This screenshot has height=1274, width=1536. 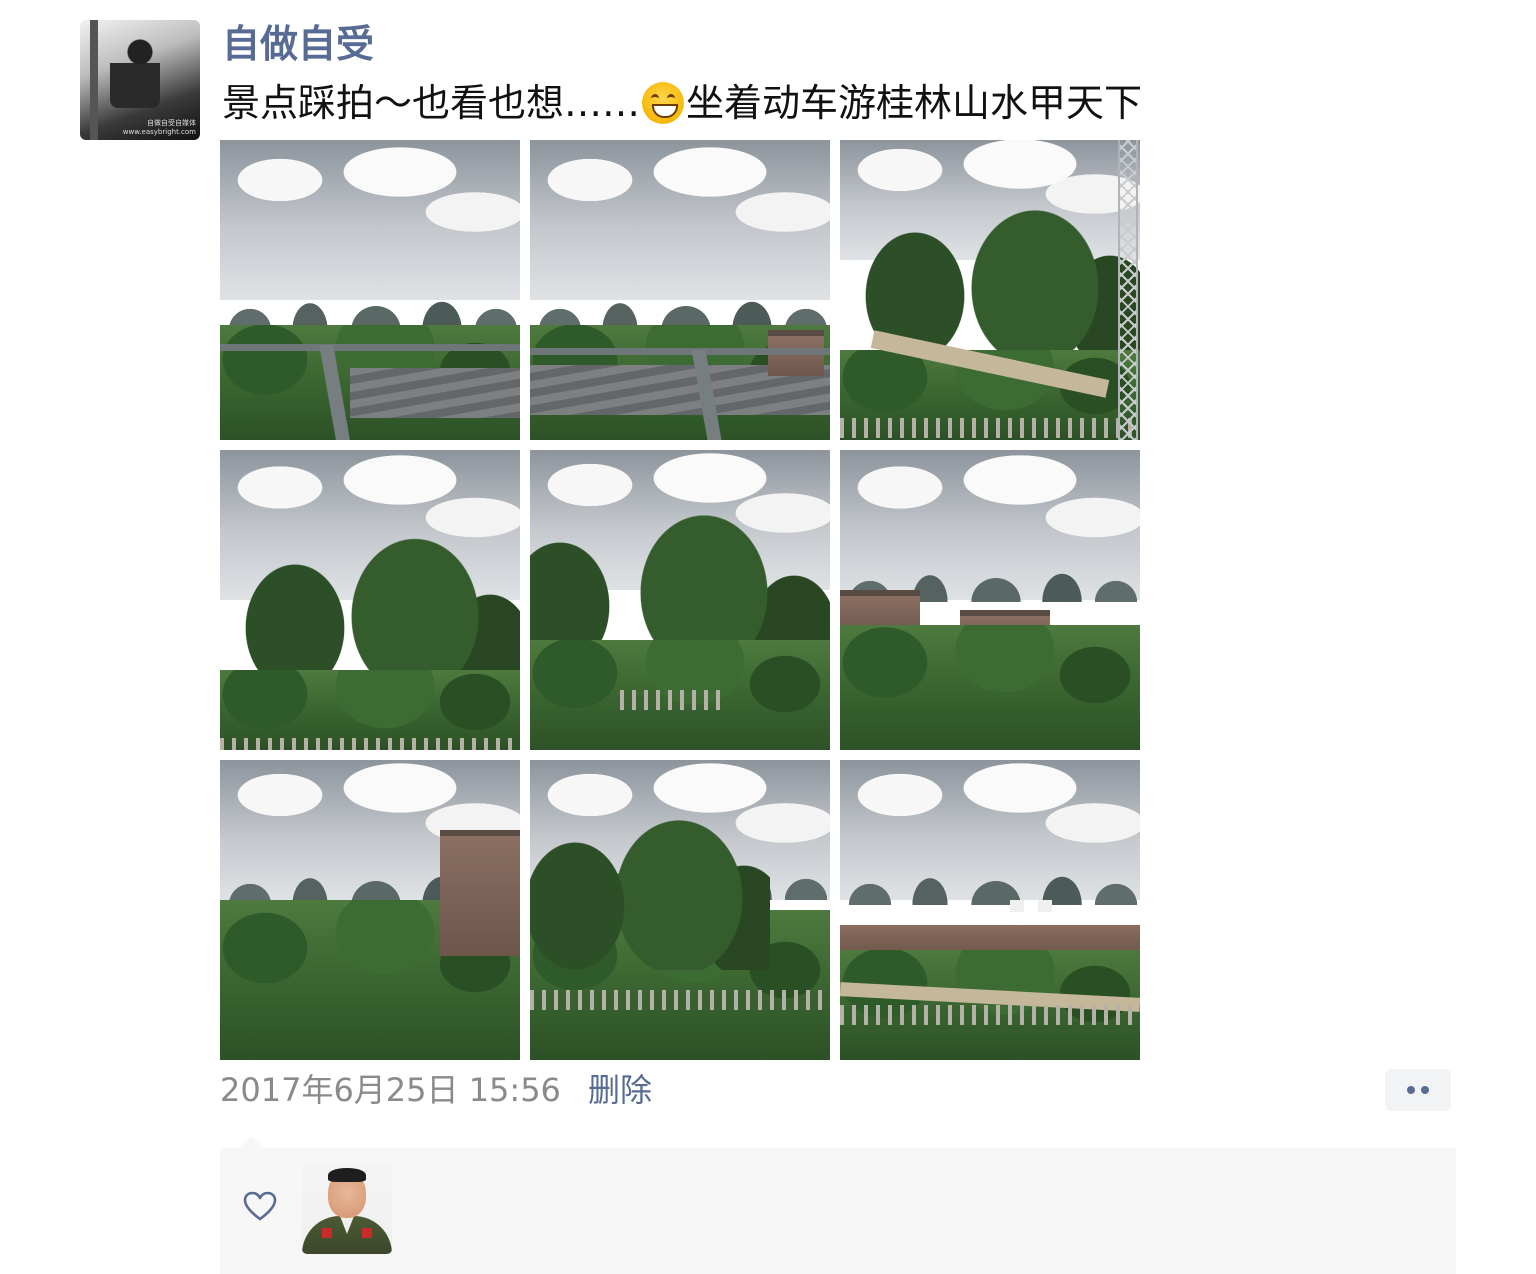 What do you see at coordinates (94, 80) in the screenshot?
I see `avatar-pole-shape` at bounding box center [94, 80].